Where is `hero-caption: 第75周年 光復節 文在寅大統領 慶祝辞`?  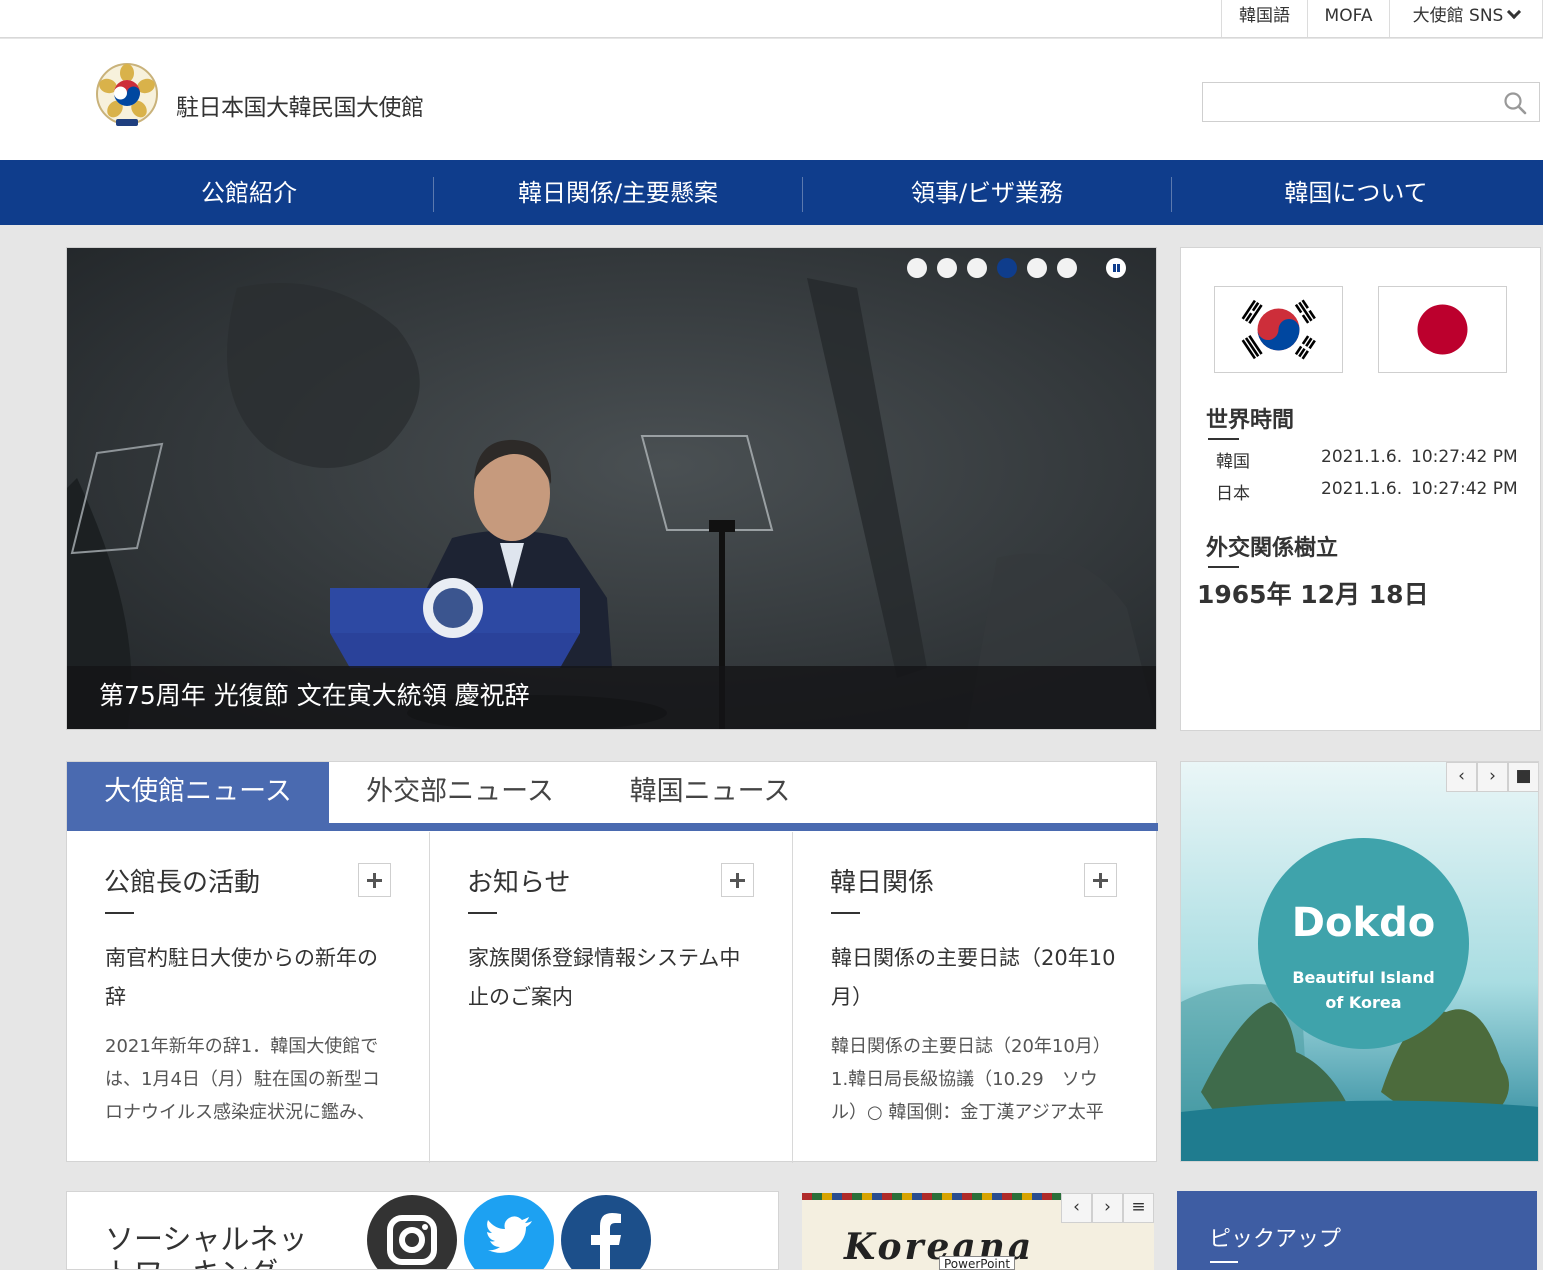
hero-caption: 第75周年 光復節 文在寅大統領 慶祝辞 is located at coordinates (611, 697).